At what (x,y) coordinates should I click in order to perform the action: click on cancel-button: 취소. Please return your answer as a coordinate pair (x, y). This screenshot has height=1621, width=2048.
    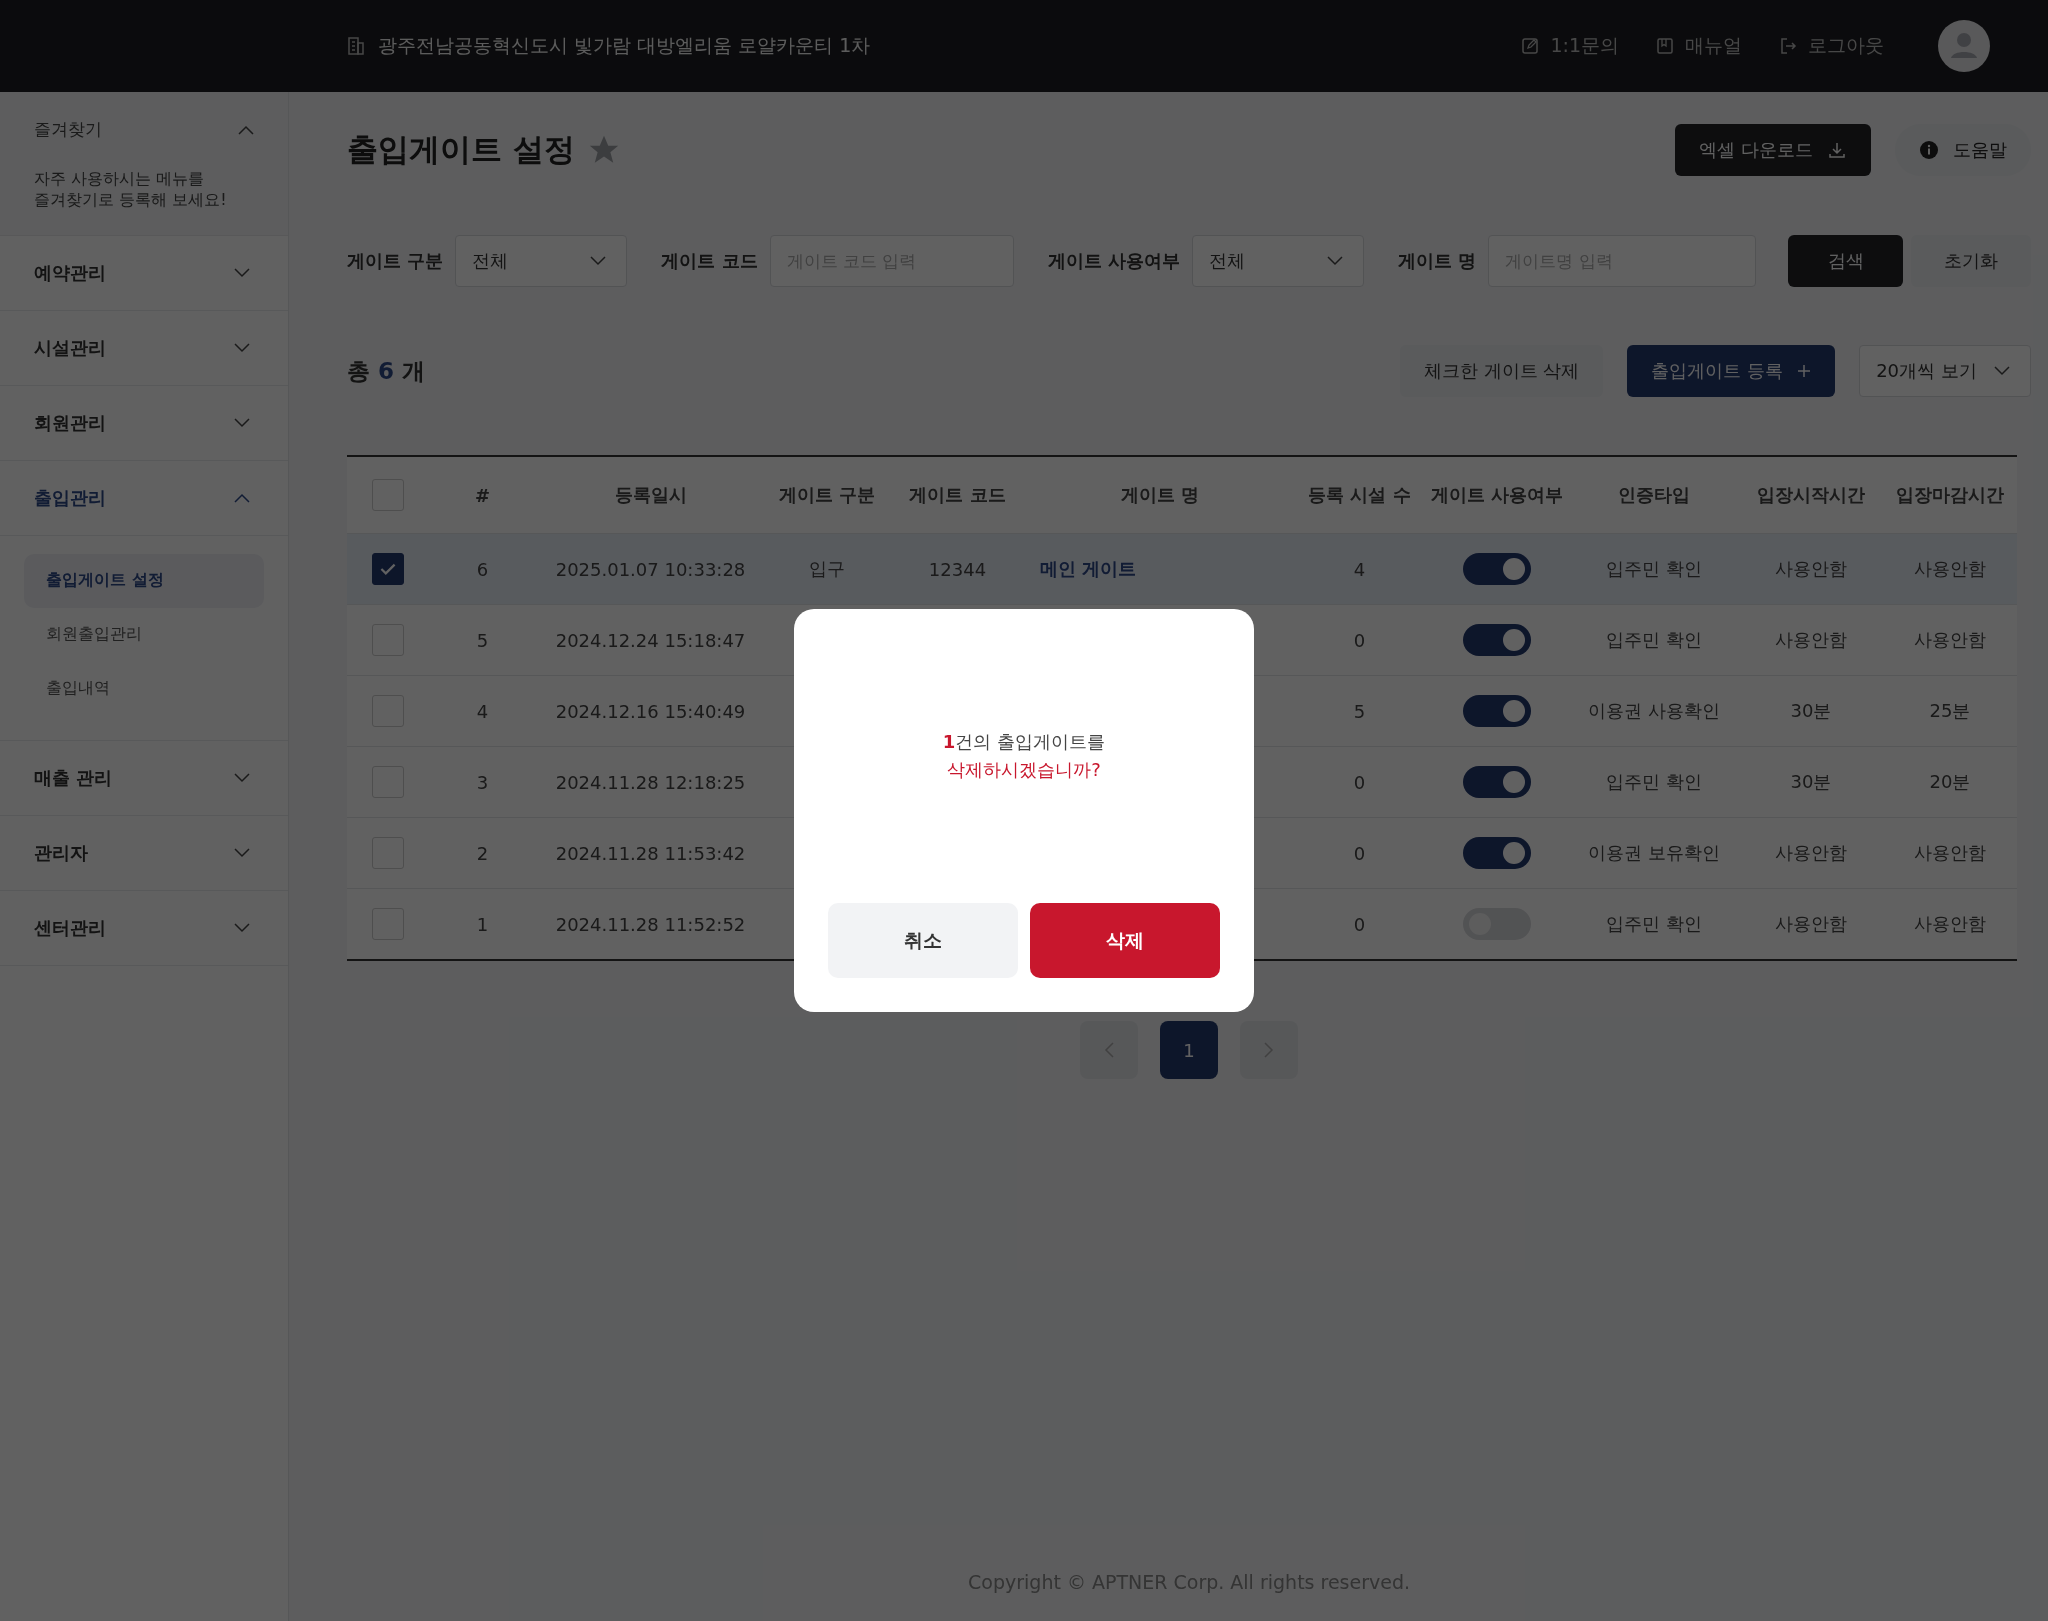
    Looking at the image, I should click on (923, 940).